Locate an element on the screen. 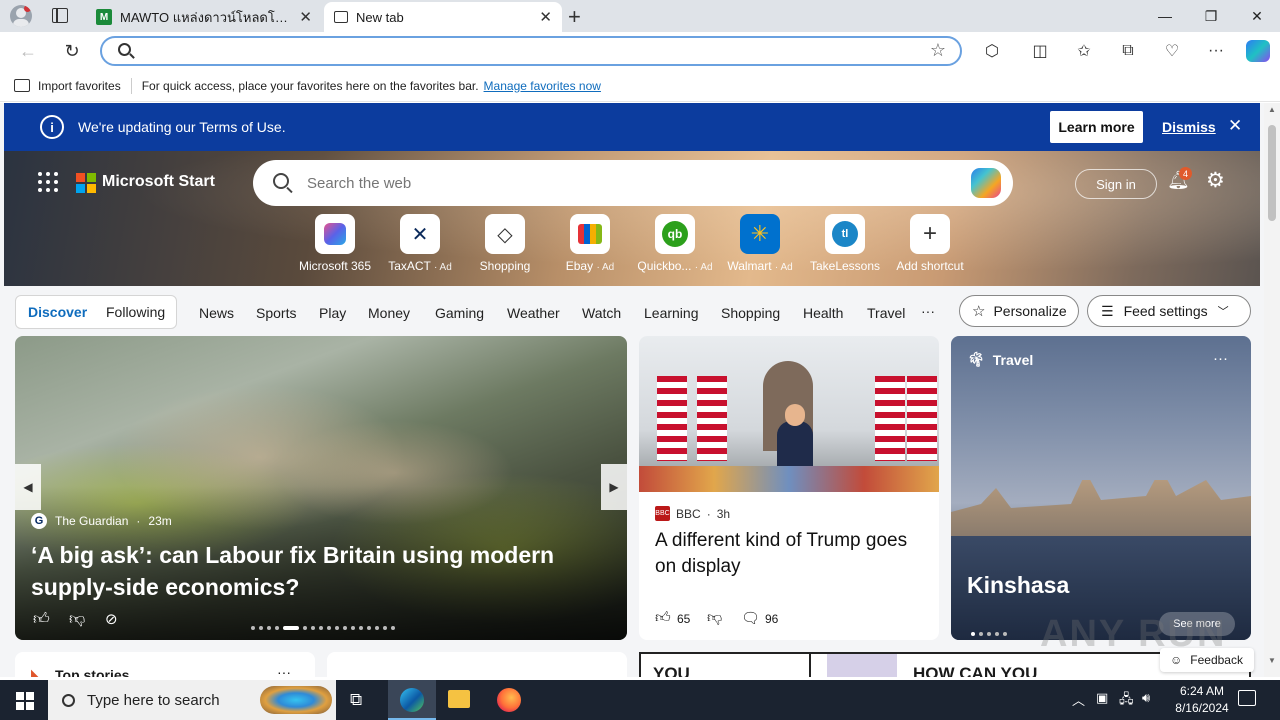 Image resolution: width=1280 pixels, height=720 pixels. web-search-input is located at coordinates (627, 183).